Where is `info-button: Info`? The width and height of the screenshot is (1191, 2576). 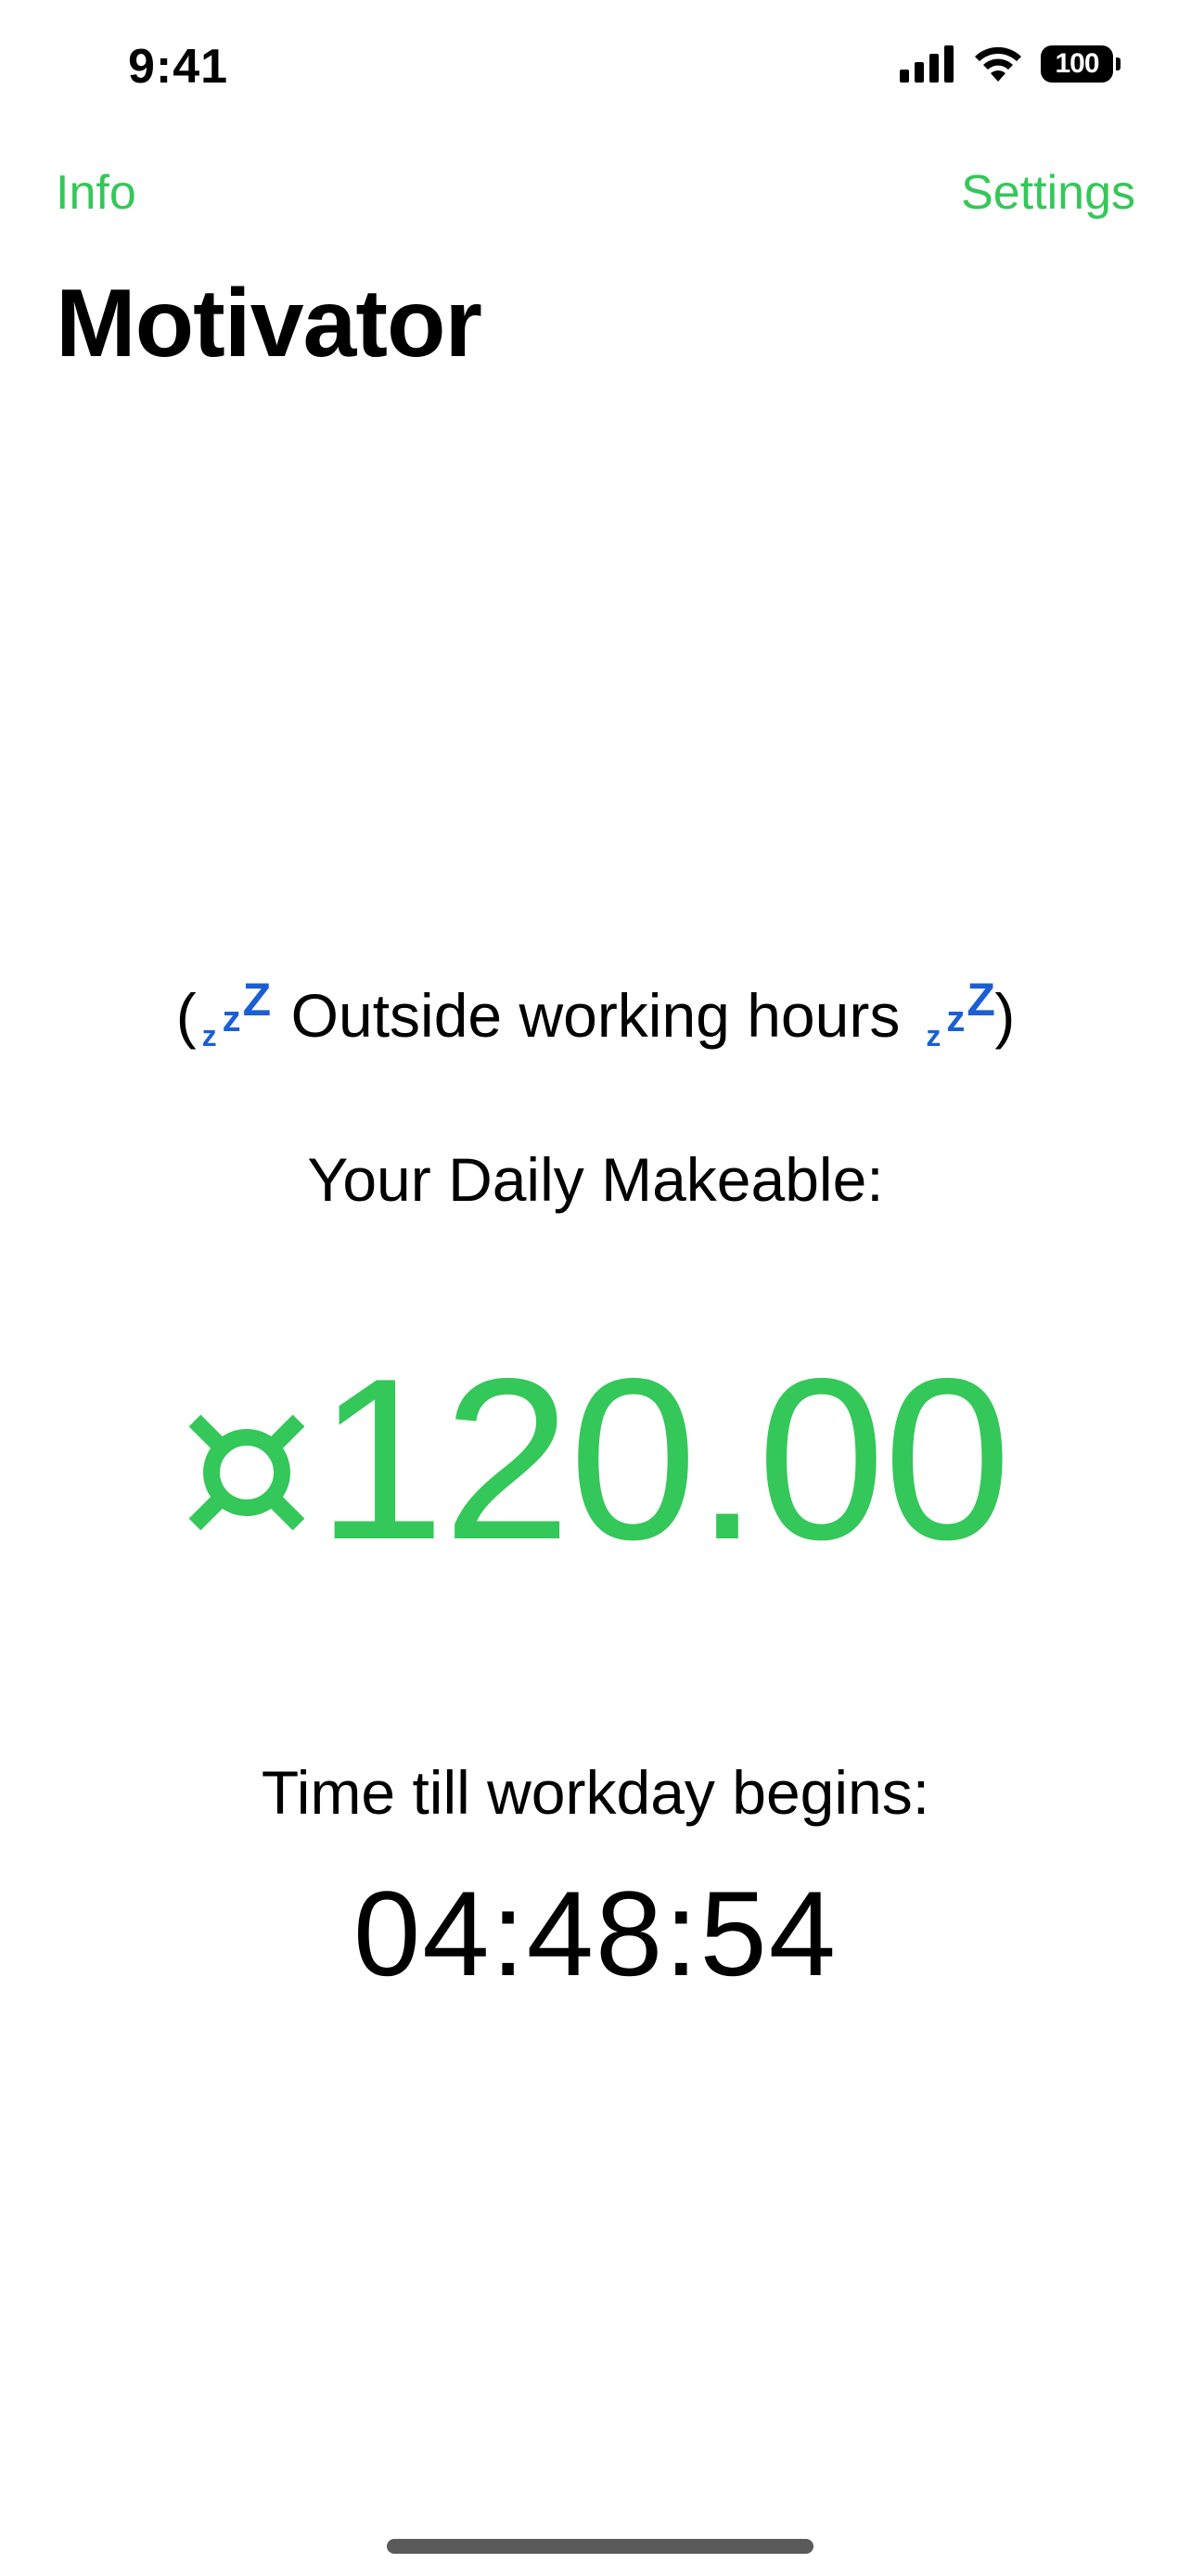 info-button: Info is located at coordinates (96, 193).